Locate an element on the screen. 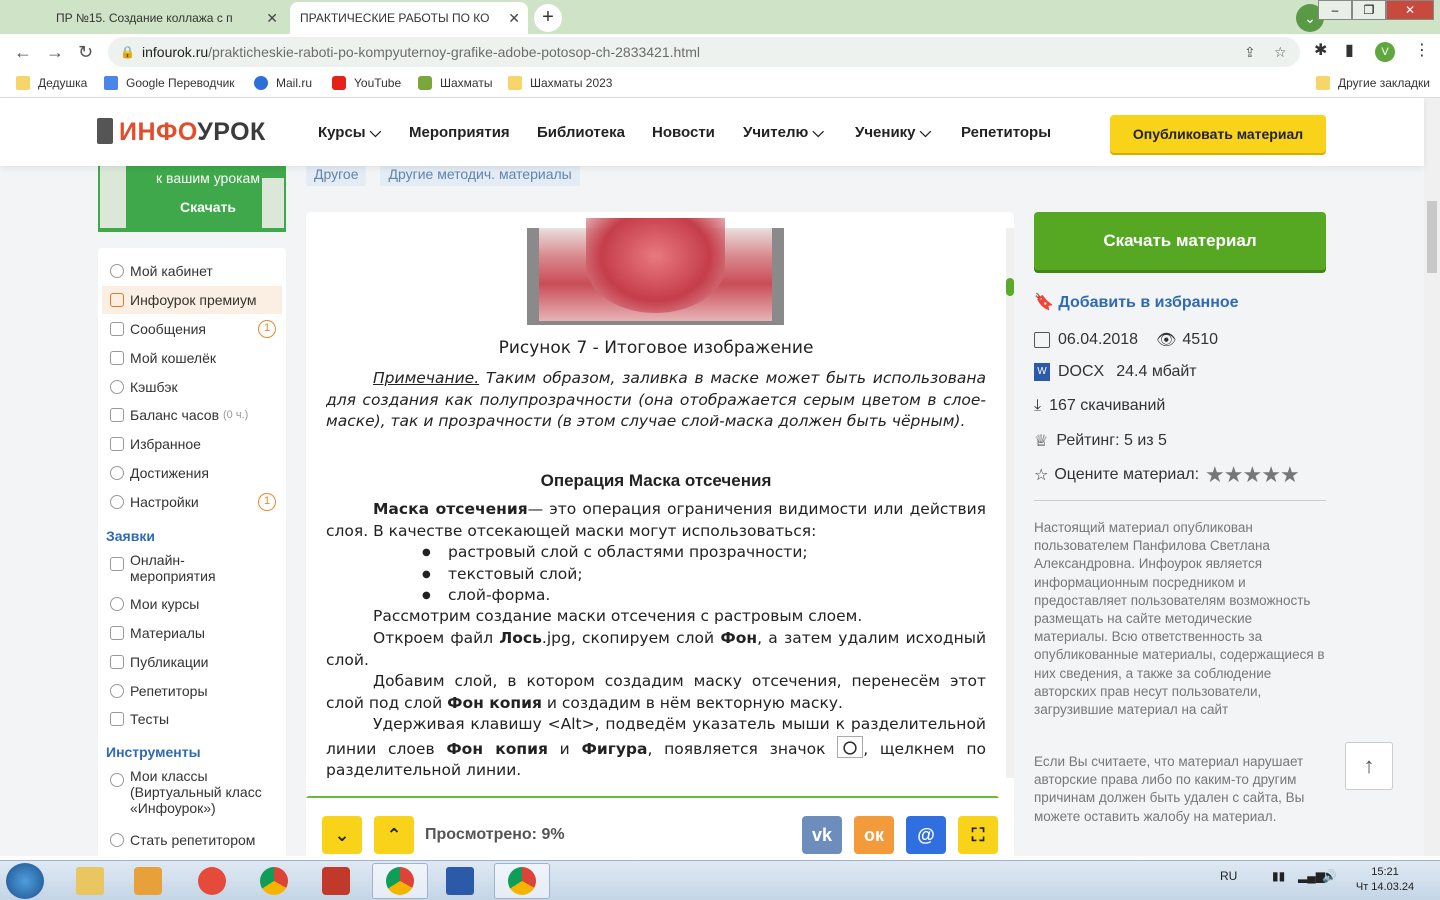 This screenshot has width=1440, height=900. sidebar-item-become-tutor: Стать репетитором is located at coordinates (192, 840).